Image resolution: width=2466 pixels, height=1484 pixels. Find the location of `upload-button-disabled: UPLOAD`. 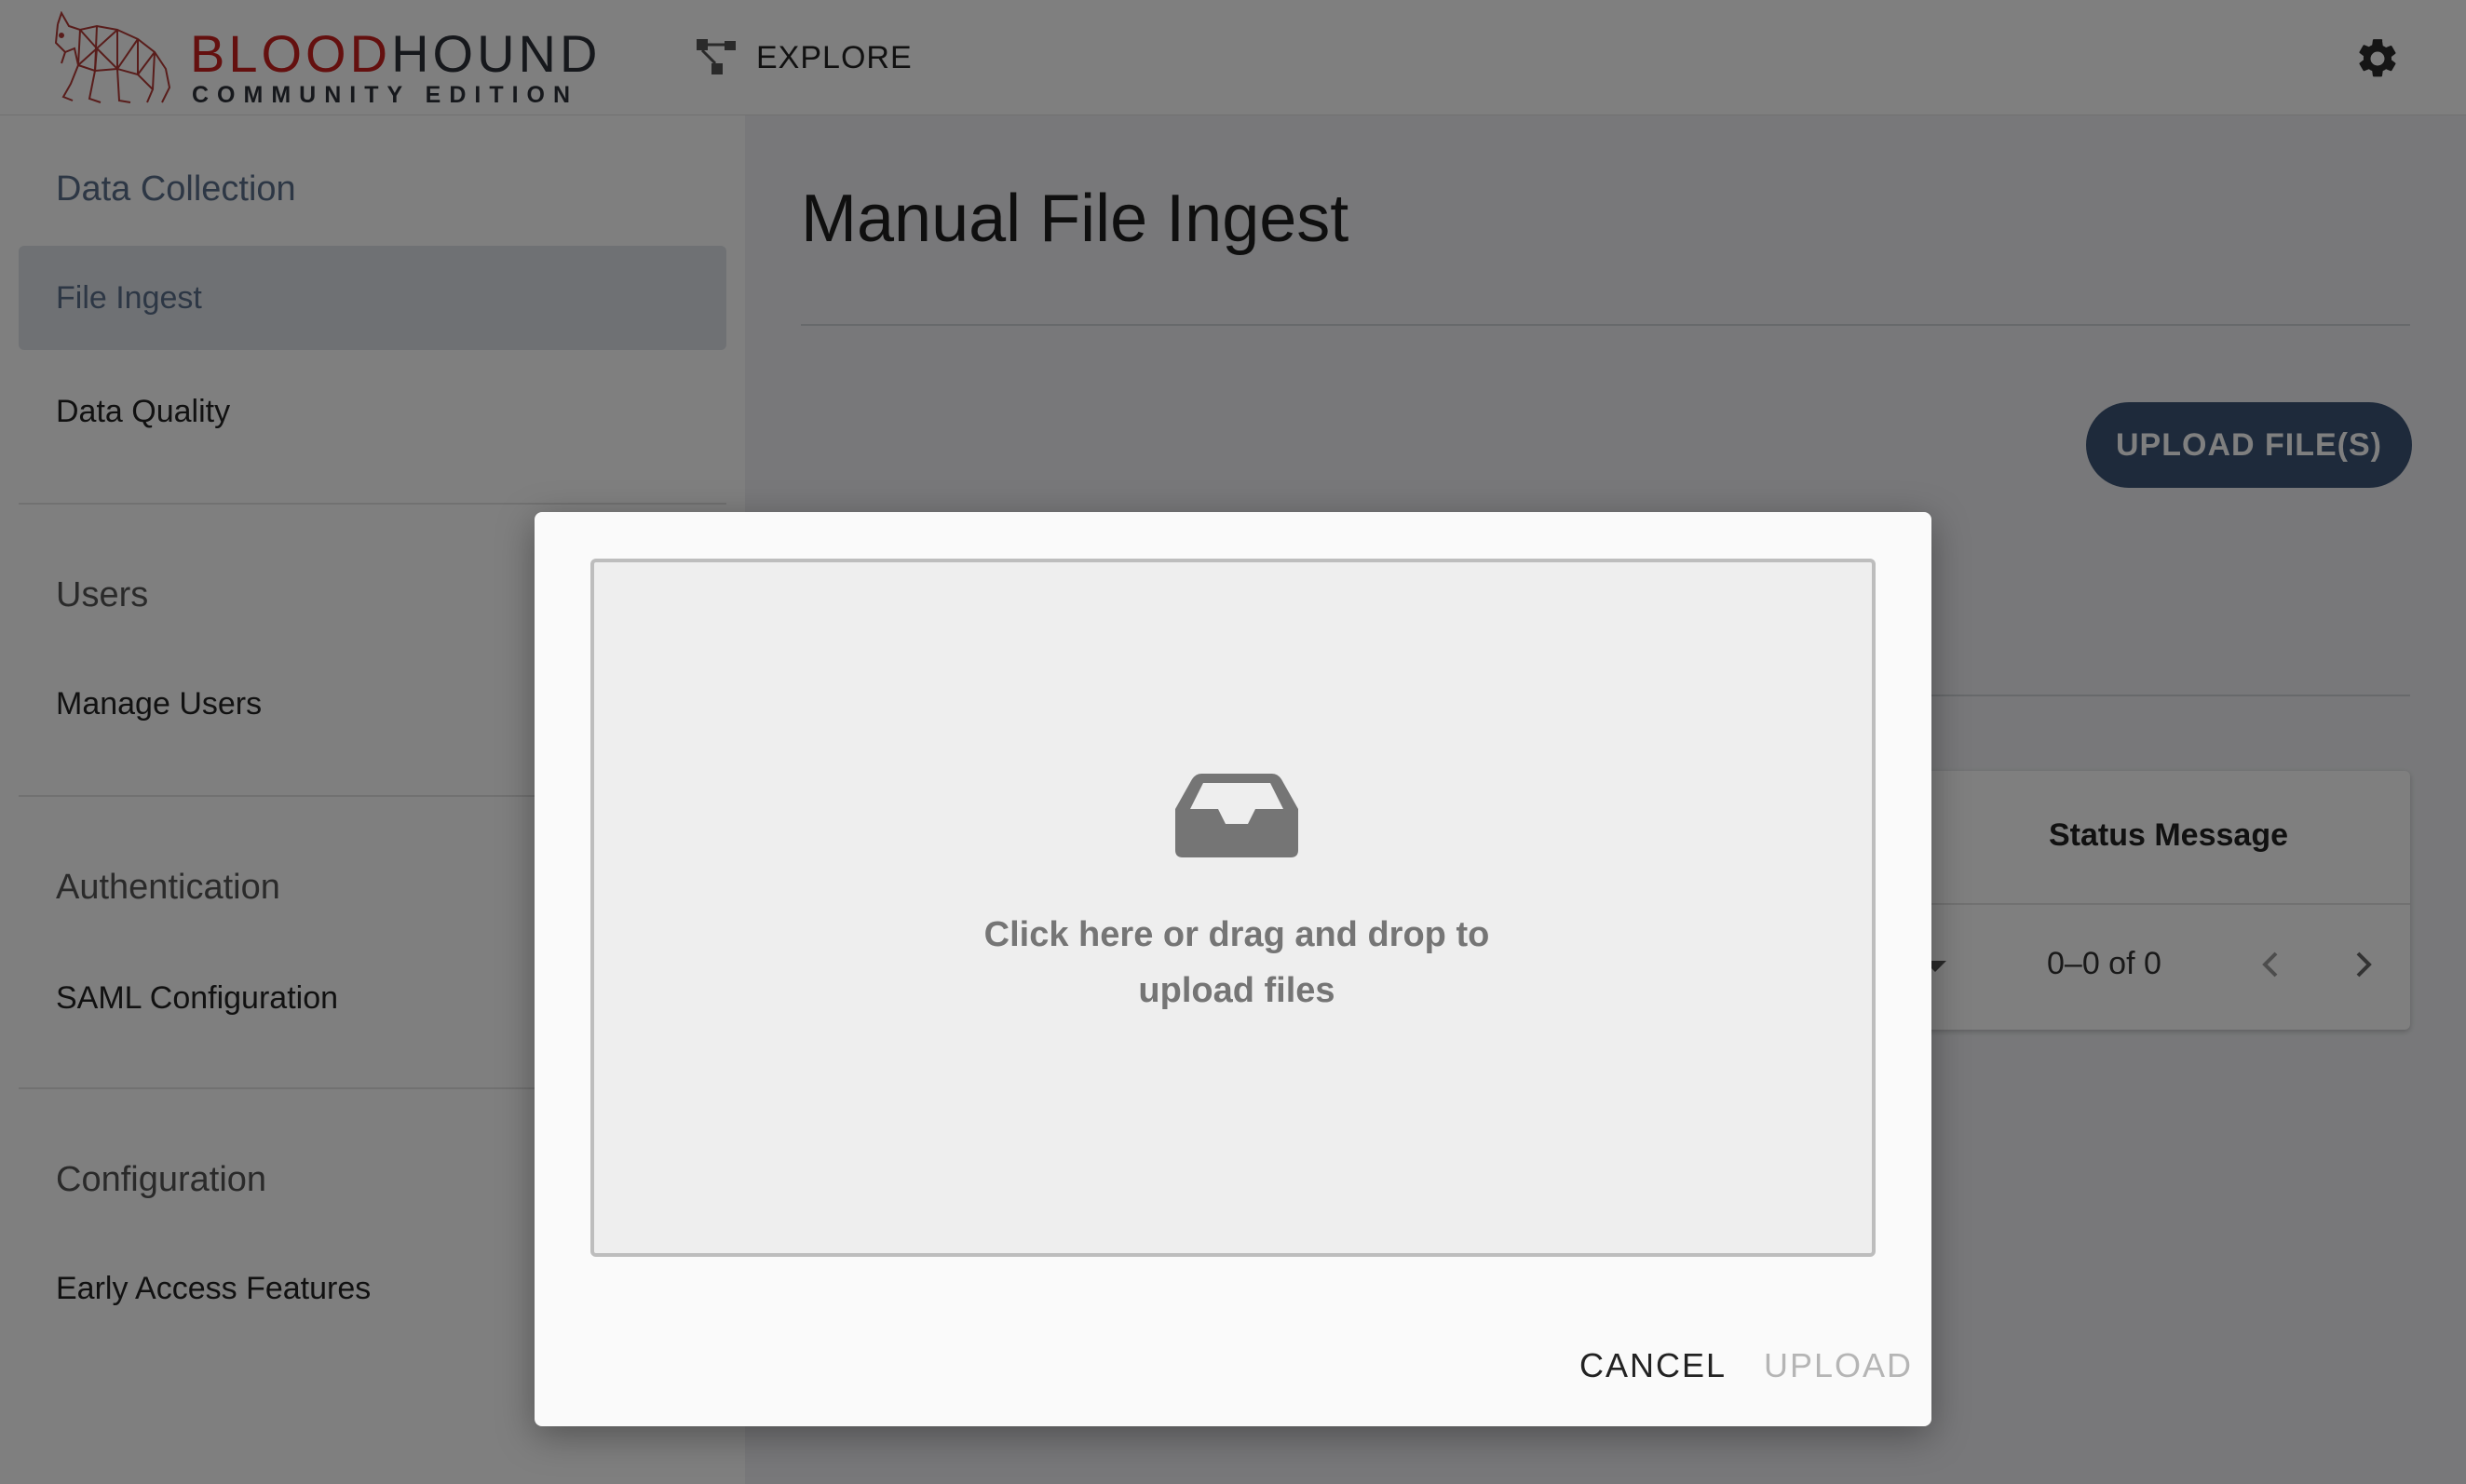

upload-button-disabled: UPLOAD is located at coordinates (1838, 1365).